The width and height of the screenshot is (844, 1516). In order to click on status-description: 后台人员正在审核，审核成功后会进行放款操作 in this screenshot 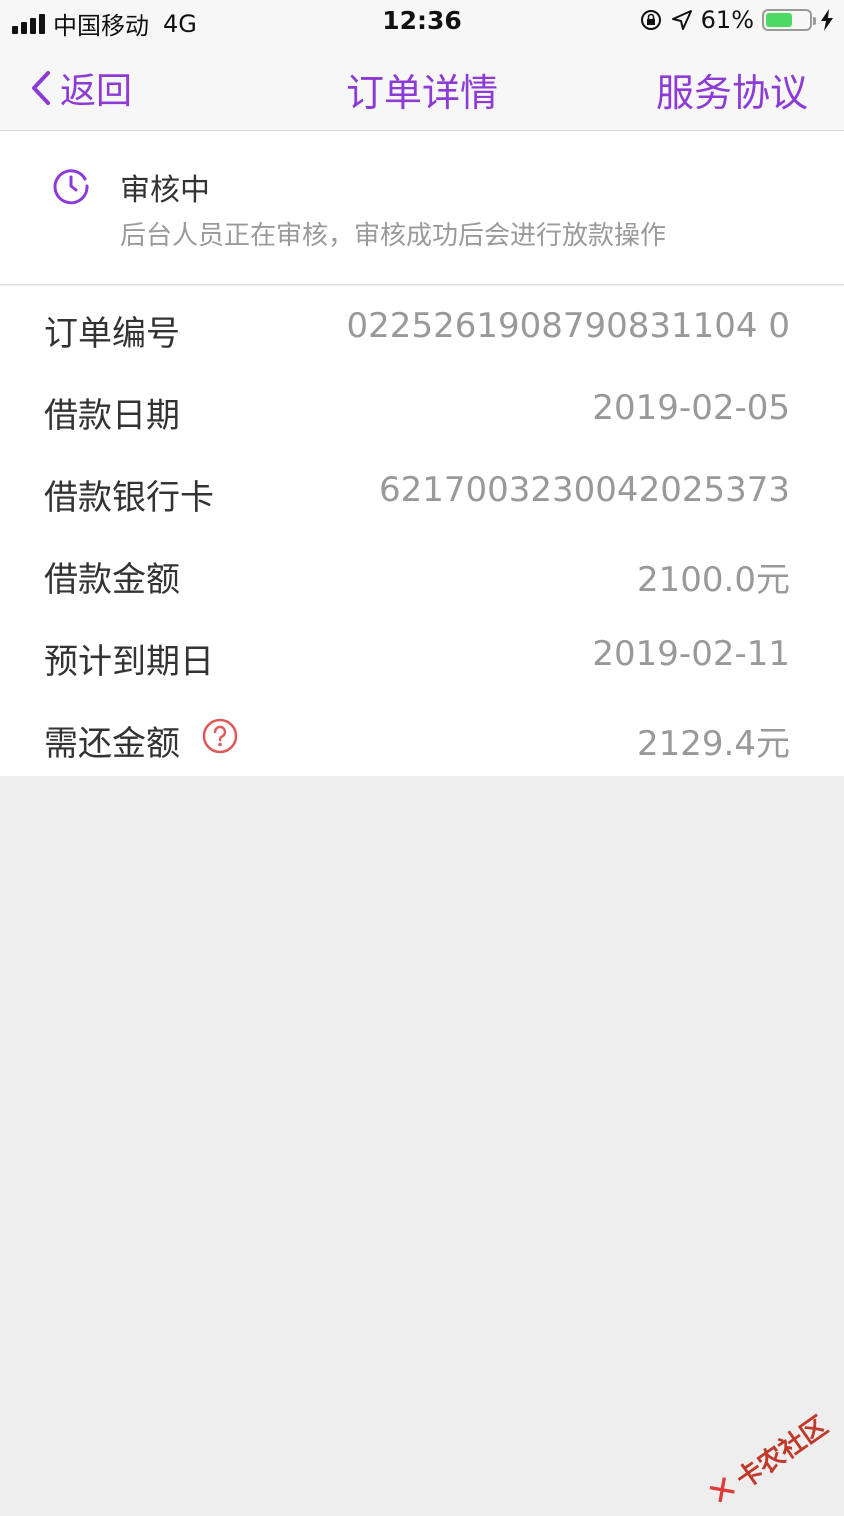, I will do `click(393, 233)`.